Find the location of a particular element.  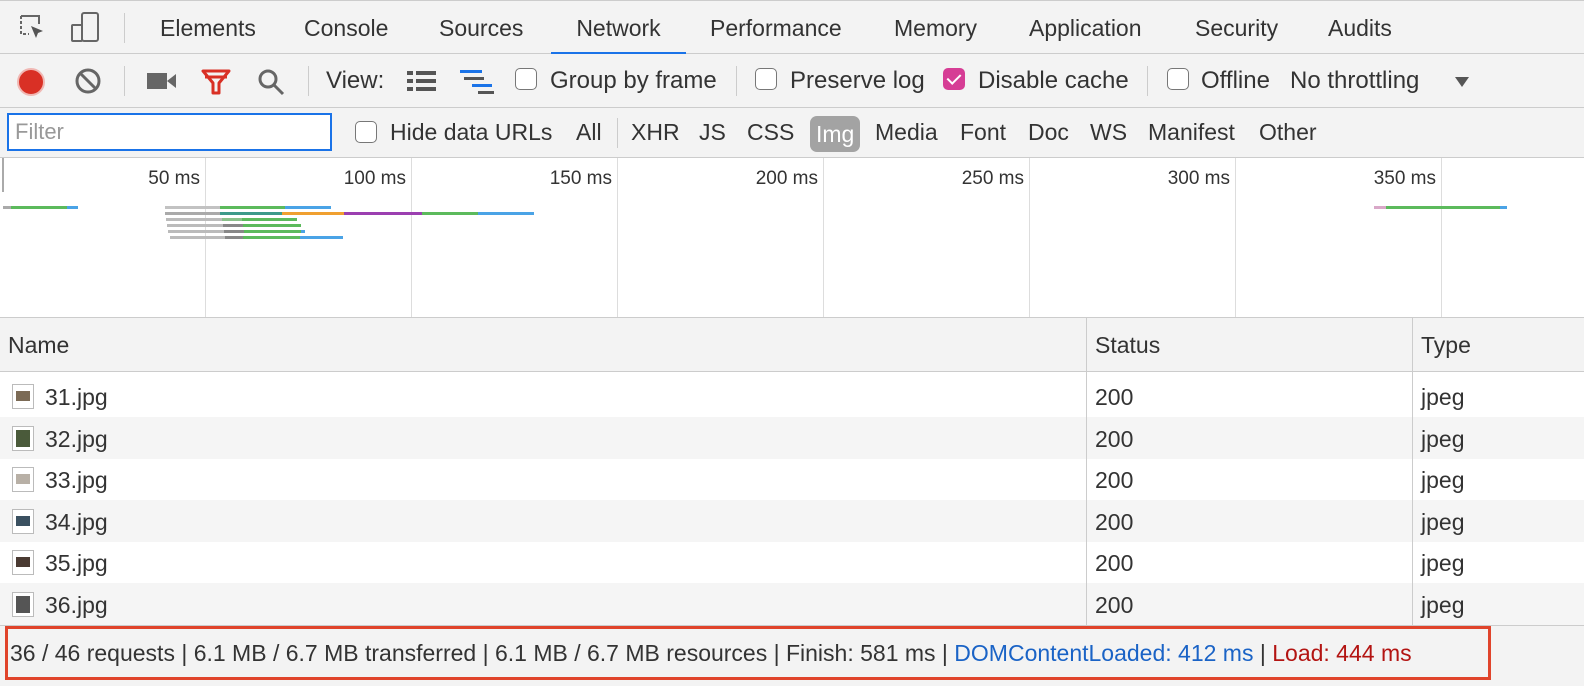

hide-data-urls-label: Hide data URLs is located at coordinates (471, 132).